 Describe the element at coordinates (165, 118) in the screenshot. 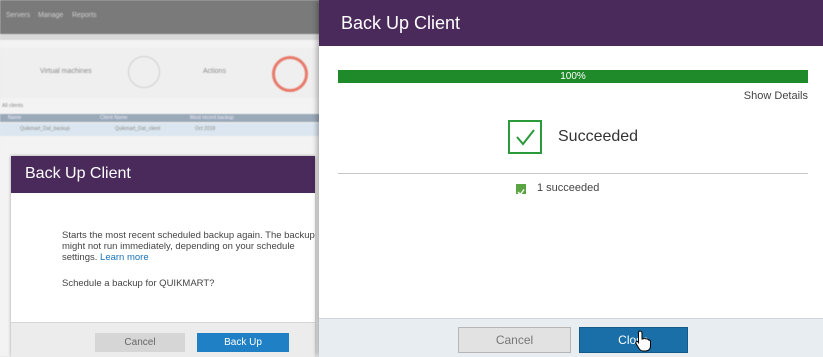

I see `bg-table-header: Name Client Name Most recent backup` at that location.